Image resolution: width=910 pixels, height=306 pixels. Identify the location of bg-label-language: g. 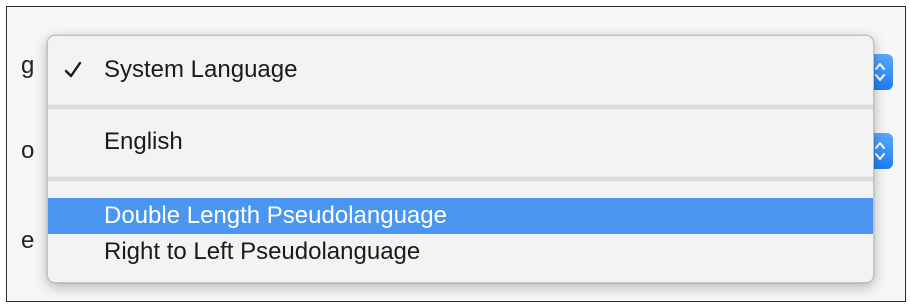
(28, 65).